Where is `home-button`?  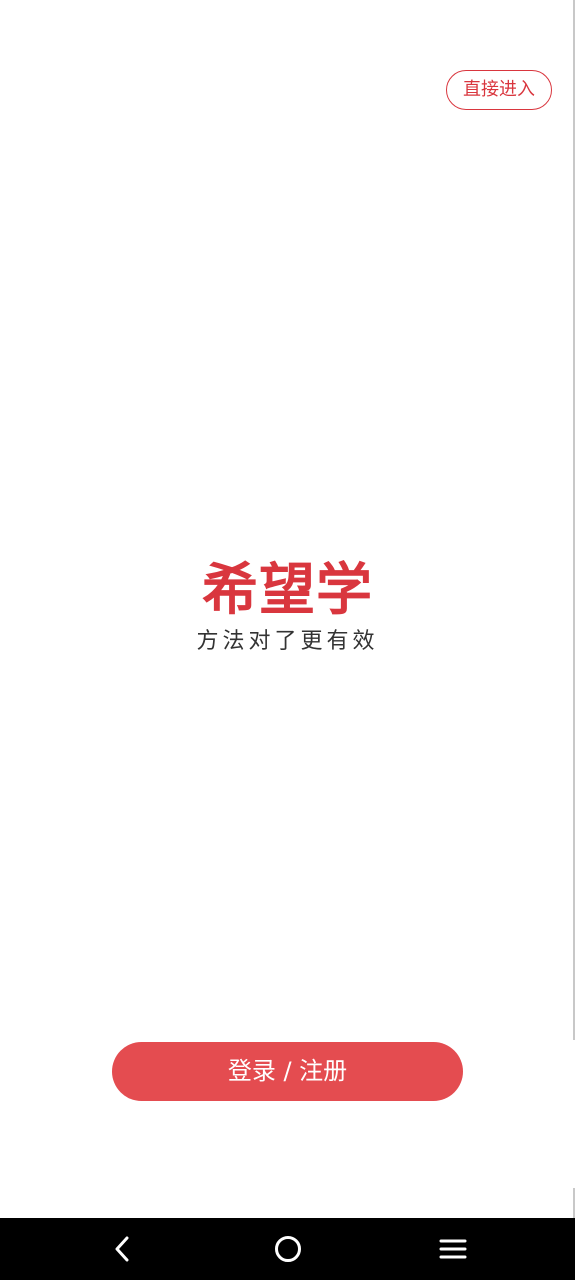
home-button is located at coordinates (288, 1249).